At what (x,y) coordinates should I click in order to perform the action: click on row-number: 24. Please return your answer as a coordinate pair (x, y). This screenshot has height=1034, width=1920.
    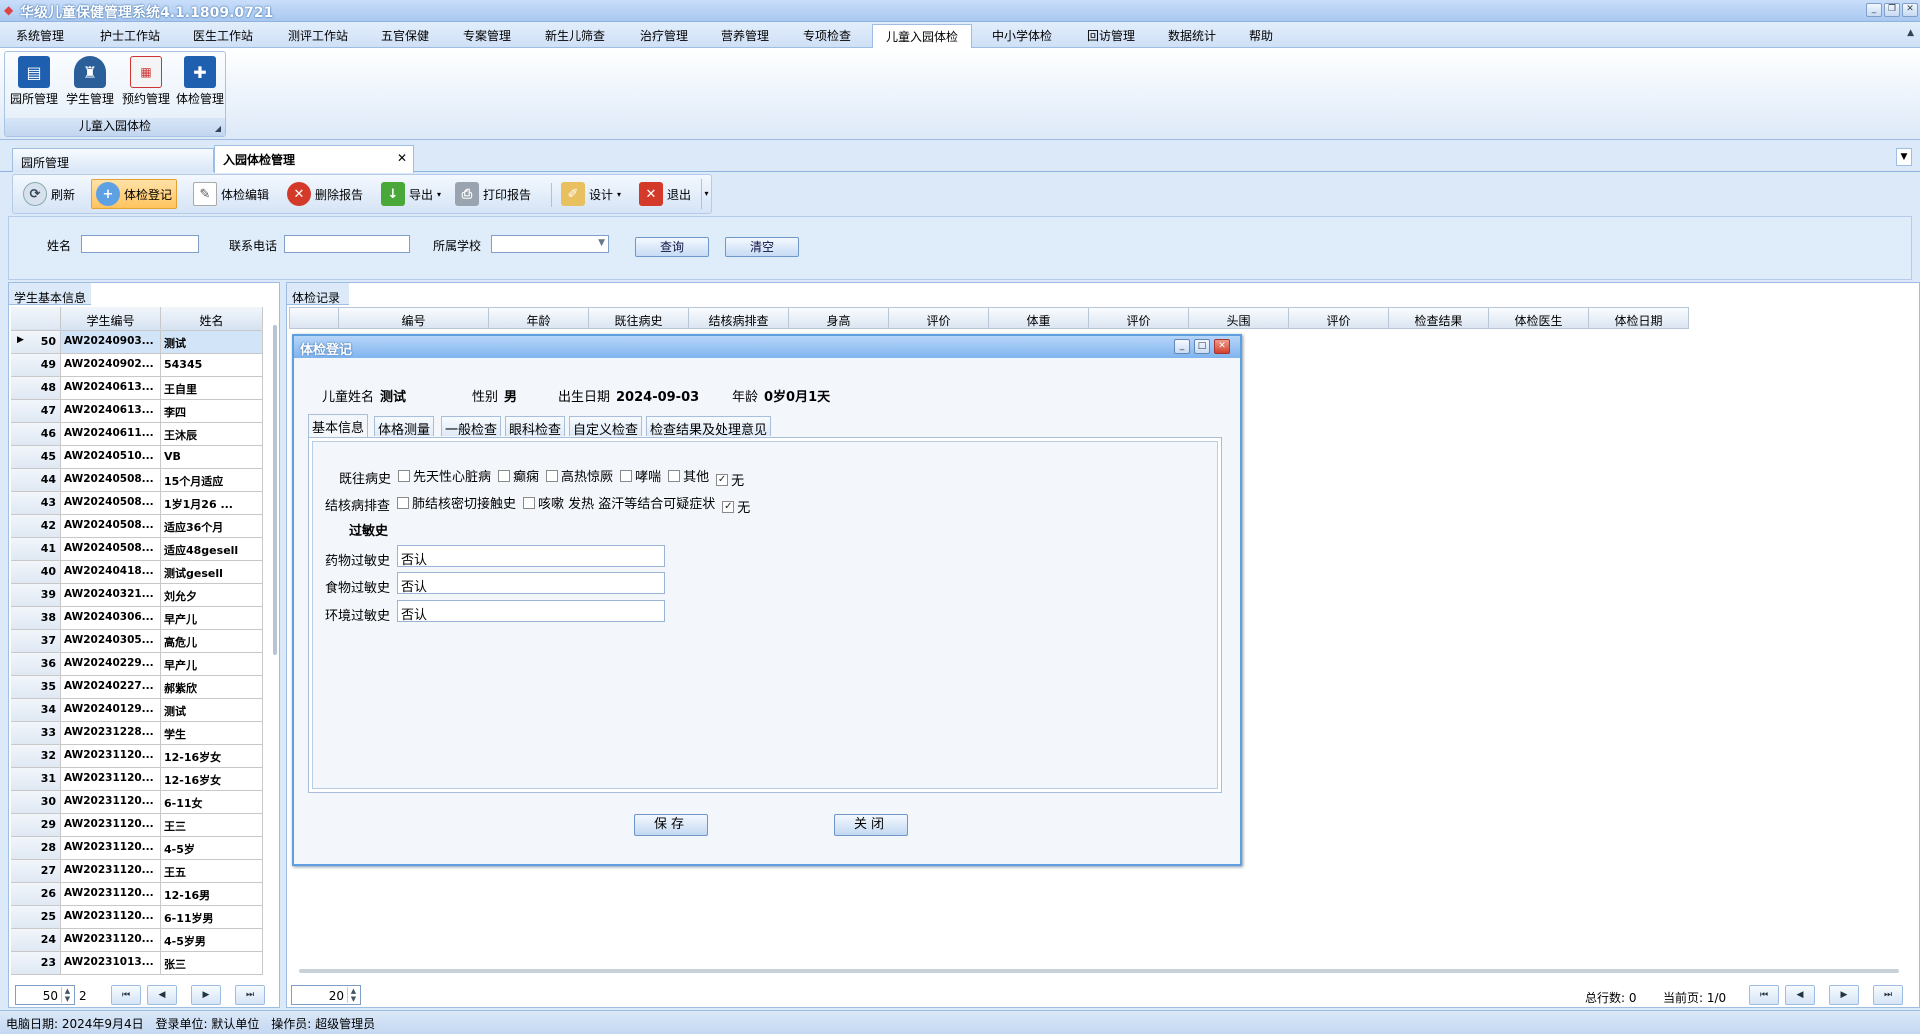
    Looking at the image, I should click on (36, 940).